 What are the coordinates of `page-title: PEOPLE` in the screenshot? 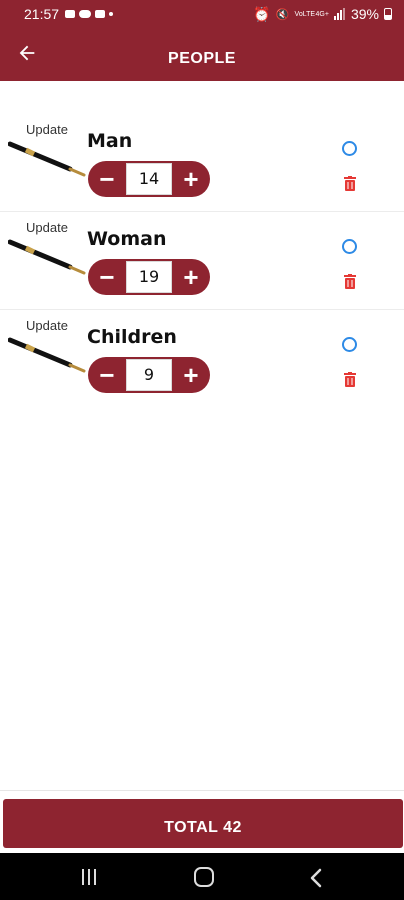 It's located at (202, 58).